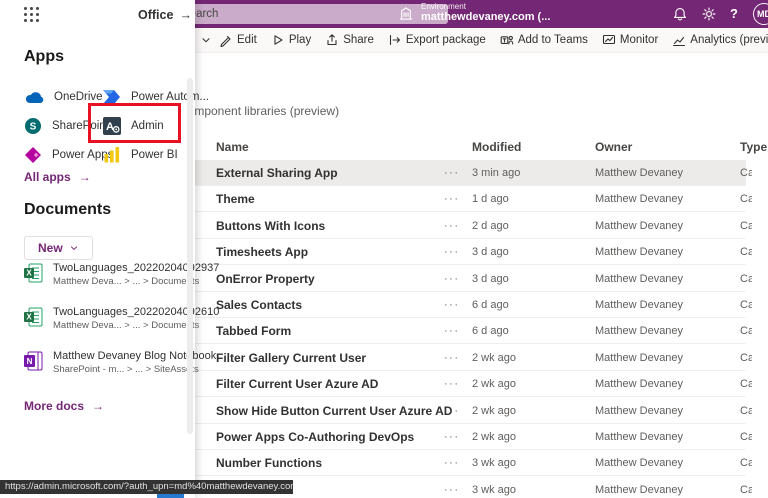  What do you see at coordinates (206, 40) in the screenshot?
I see `back-chevron-button` at bounding box center [206, 40].